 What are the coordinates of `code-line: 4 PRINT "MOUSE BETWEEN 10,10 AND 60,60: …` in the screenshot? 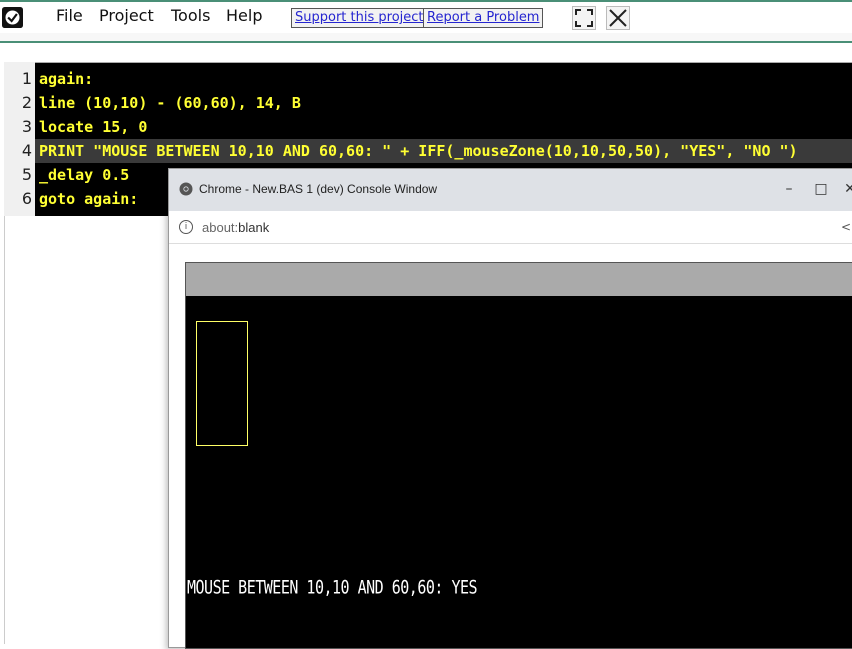 It's located at (426, 151).